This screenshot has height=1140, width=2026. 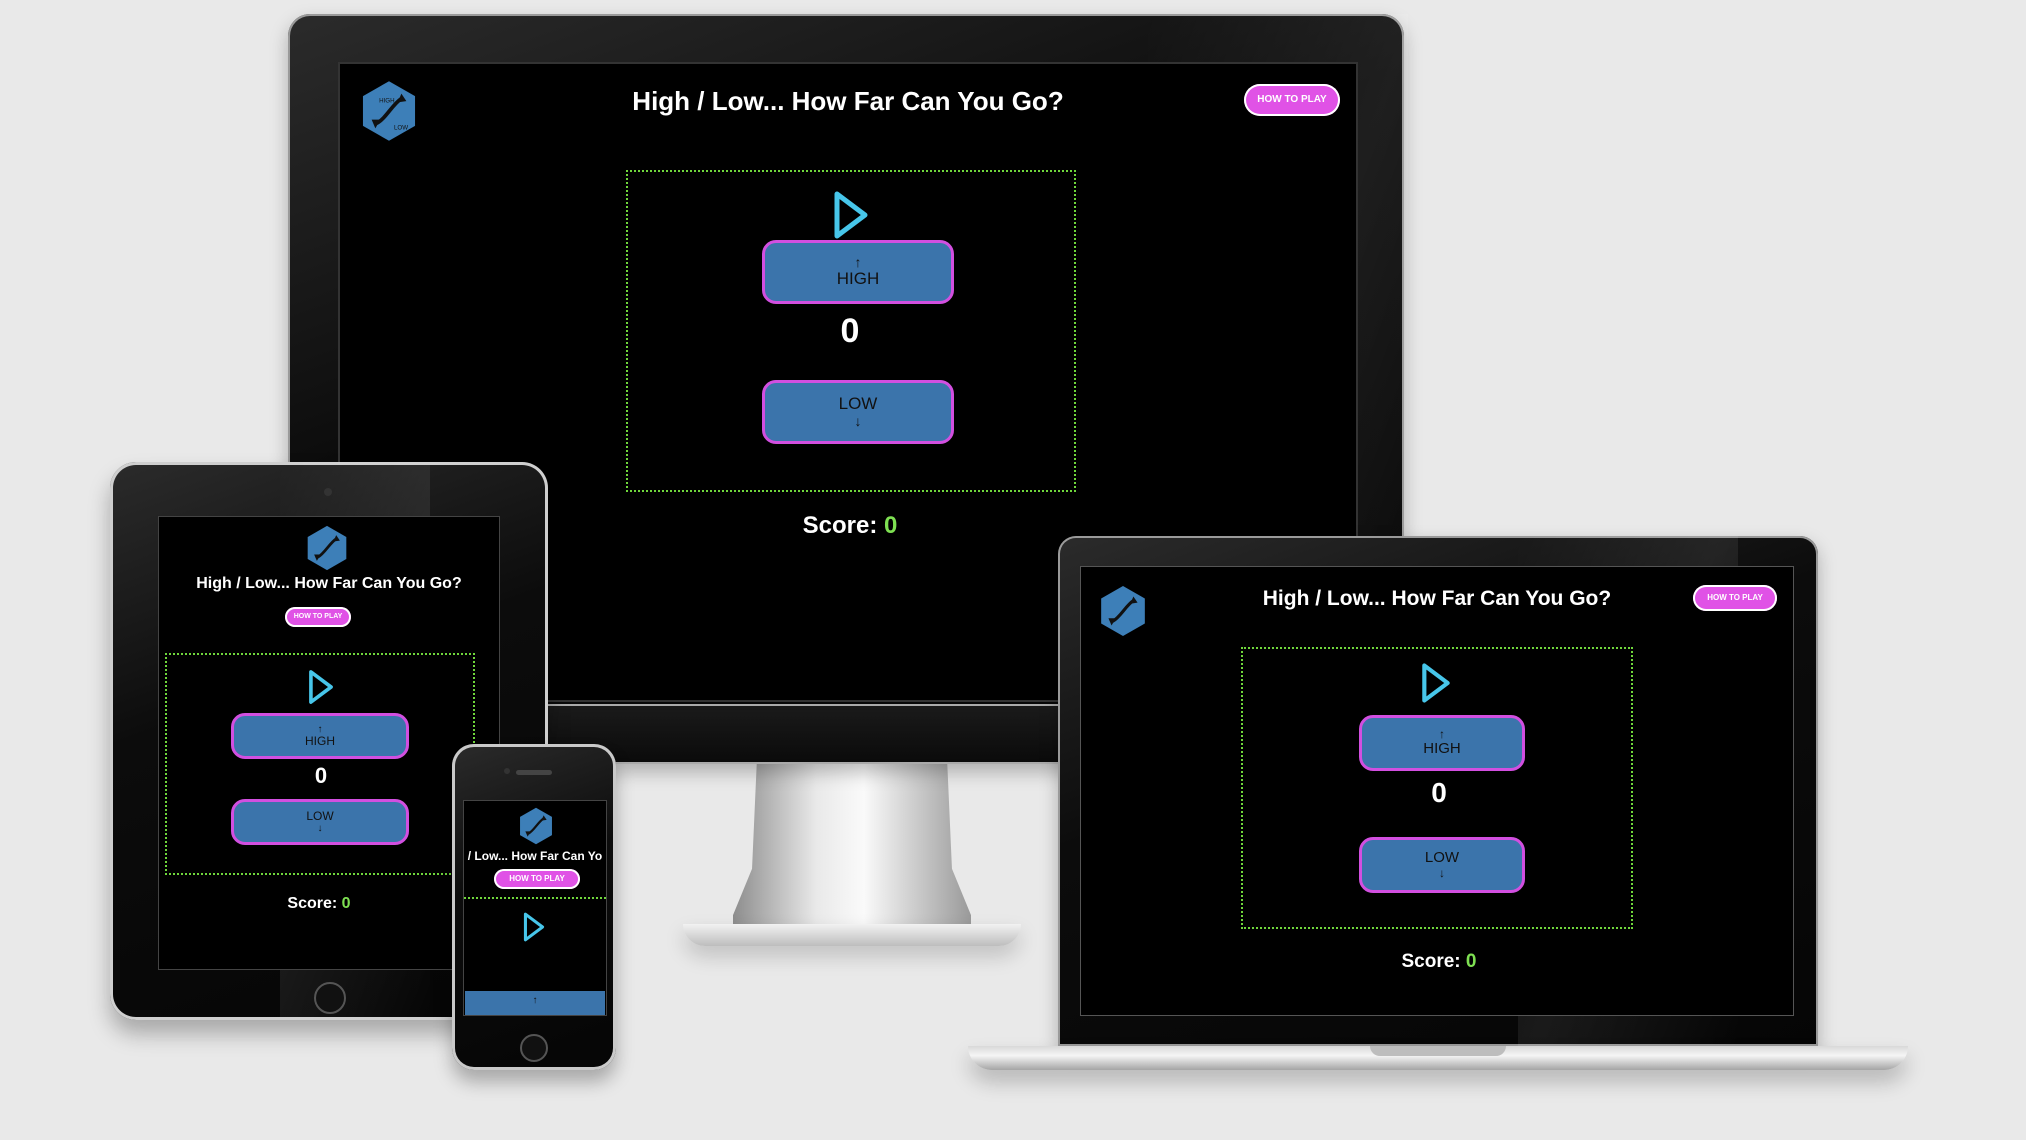 What do you see at coordinates (1438, 1051) in the screenshot?
I see `laptop-notch` at bounding box center [1438, 1051].